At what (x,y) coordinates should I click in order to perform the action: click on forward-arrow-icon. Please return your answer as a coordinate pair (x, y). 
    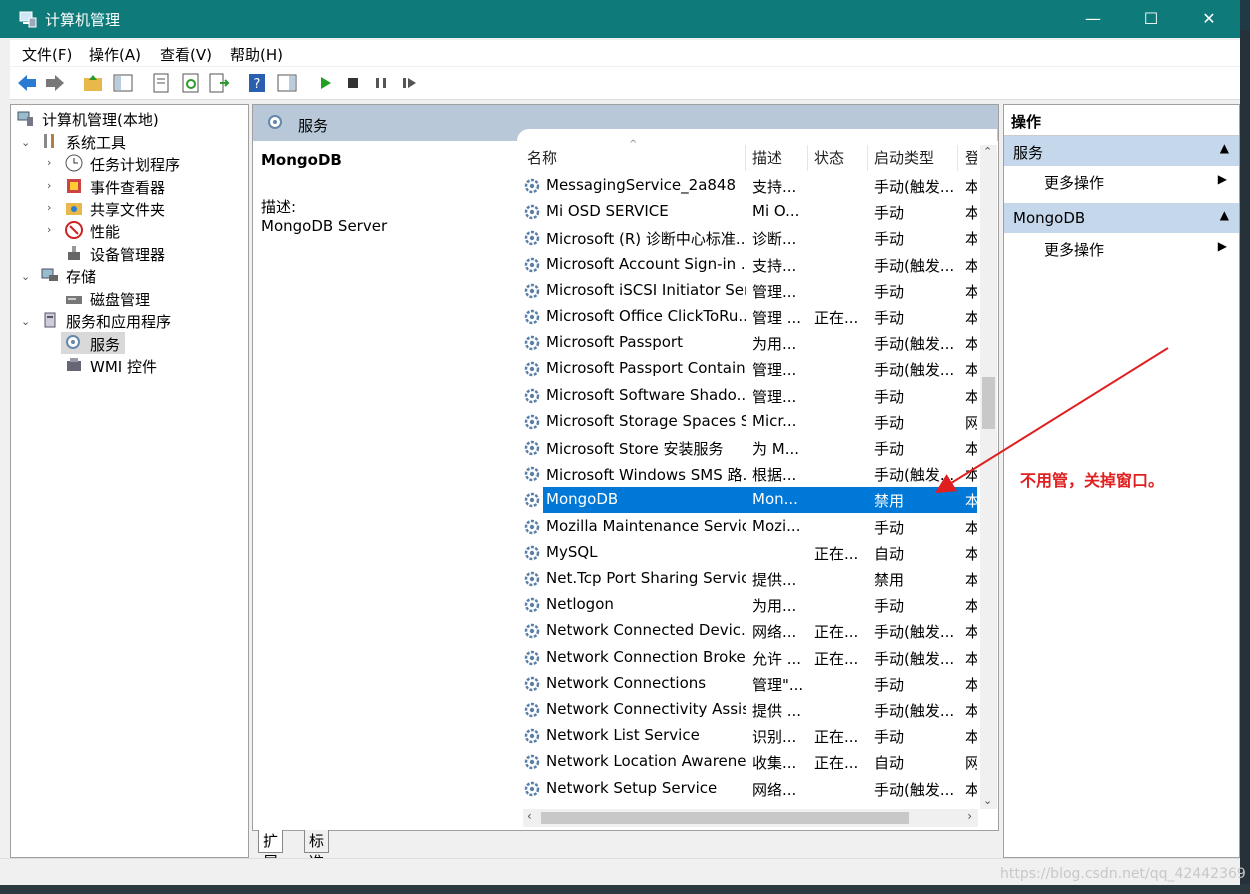
    Looking at the image, I should click on (55, 83).